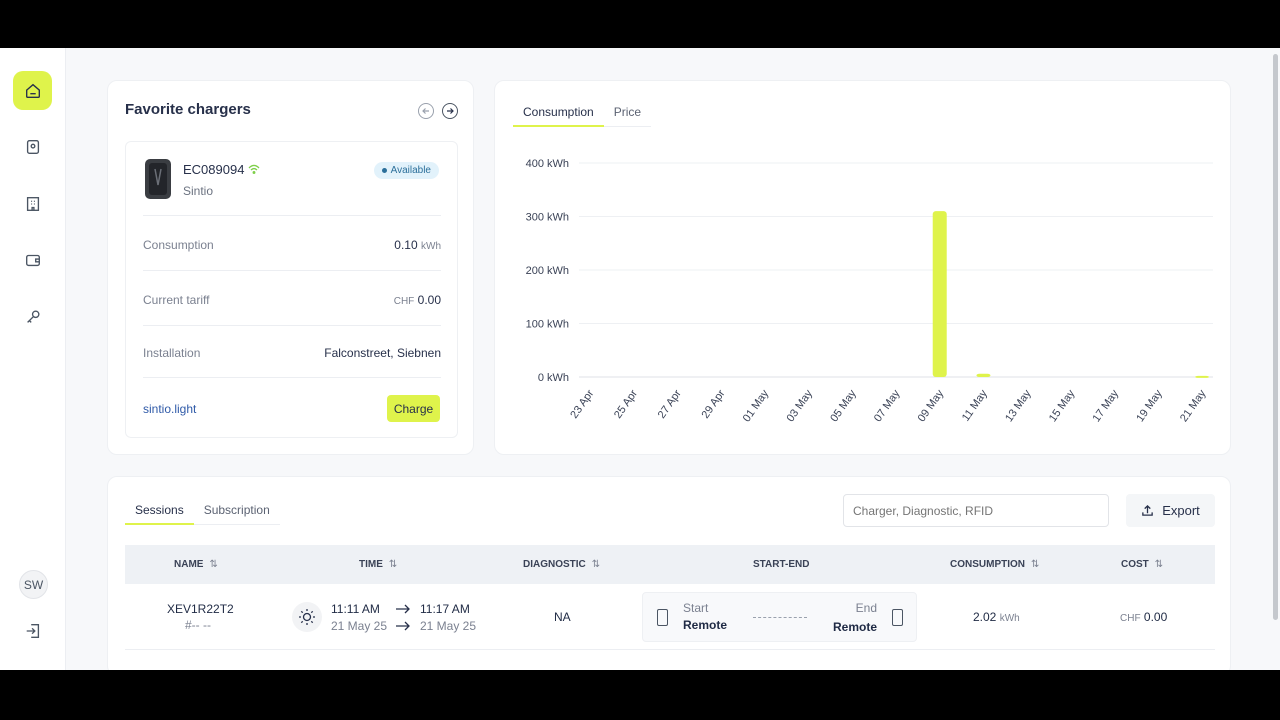 This screenshot has width=1280, height=720. I want to click on installation-label: Installation, so click(172, 353).